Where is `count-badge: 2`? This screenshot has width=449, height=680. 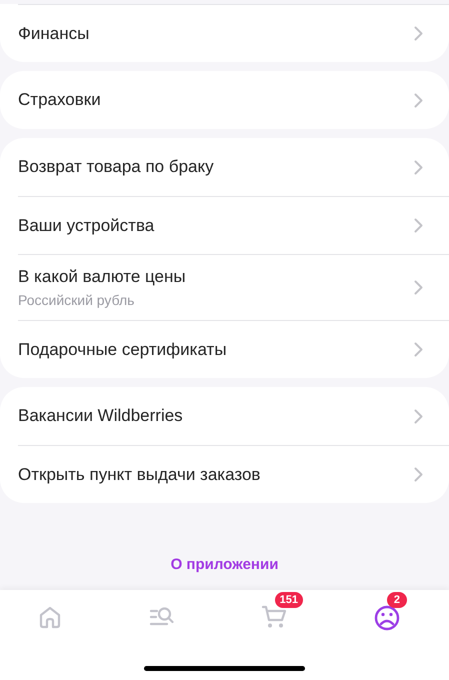
count-badge: 2 is located at coordinates (396, 600).